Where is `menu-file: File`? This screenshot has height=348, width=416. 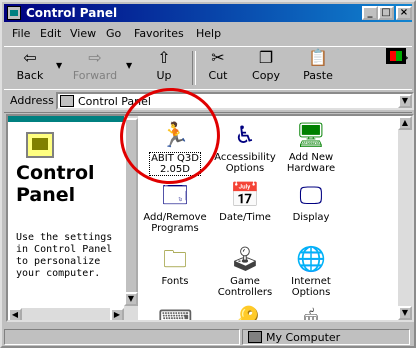 menu-file: File is located at coordinates (21, 33).